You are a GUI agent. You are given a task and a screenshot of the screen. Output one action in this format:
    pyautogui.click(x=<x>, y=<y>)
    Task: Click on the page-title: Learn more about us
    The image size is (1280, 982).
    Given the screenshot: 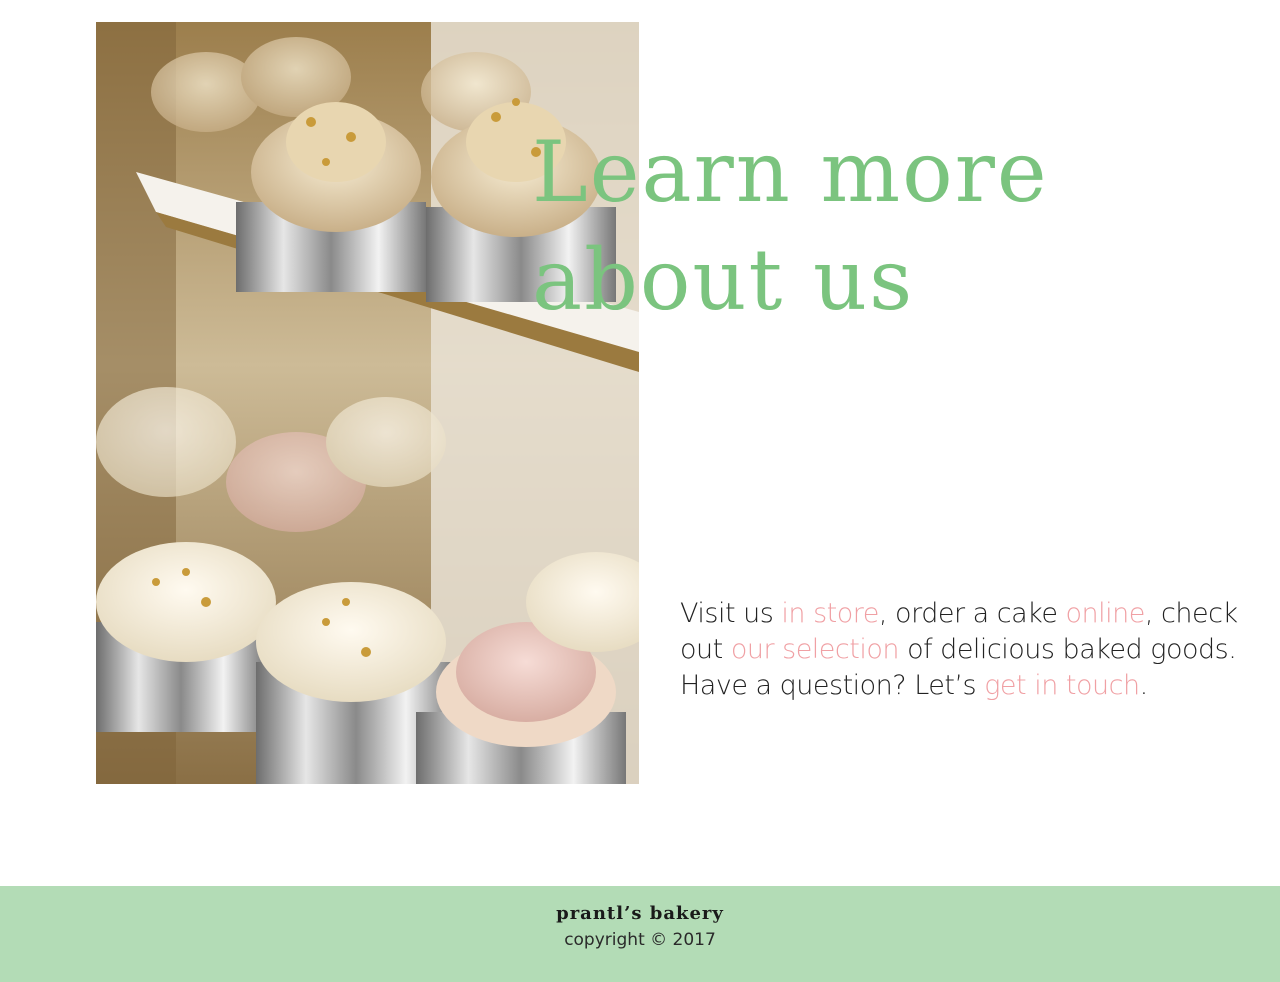 What is the action you would take?
    pyautogui.click(x=882, y=226)
    